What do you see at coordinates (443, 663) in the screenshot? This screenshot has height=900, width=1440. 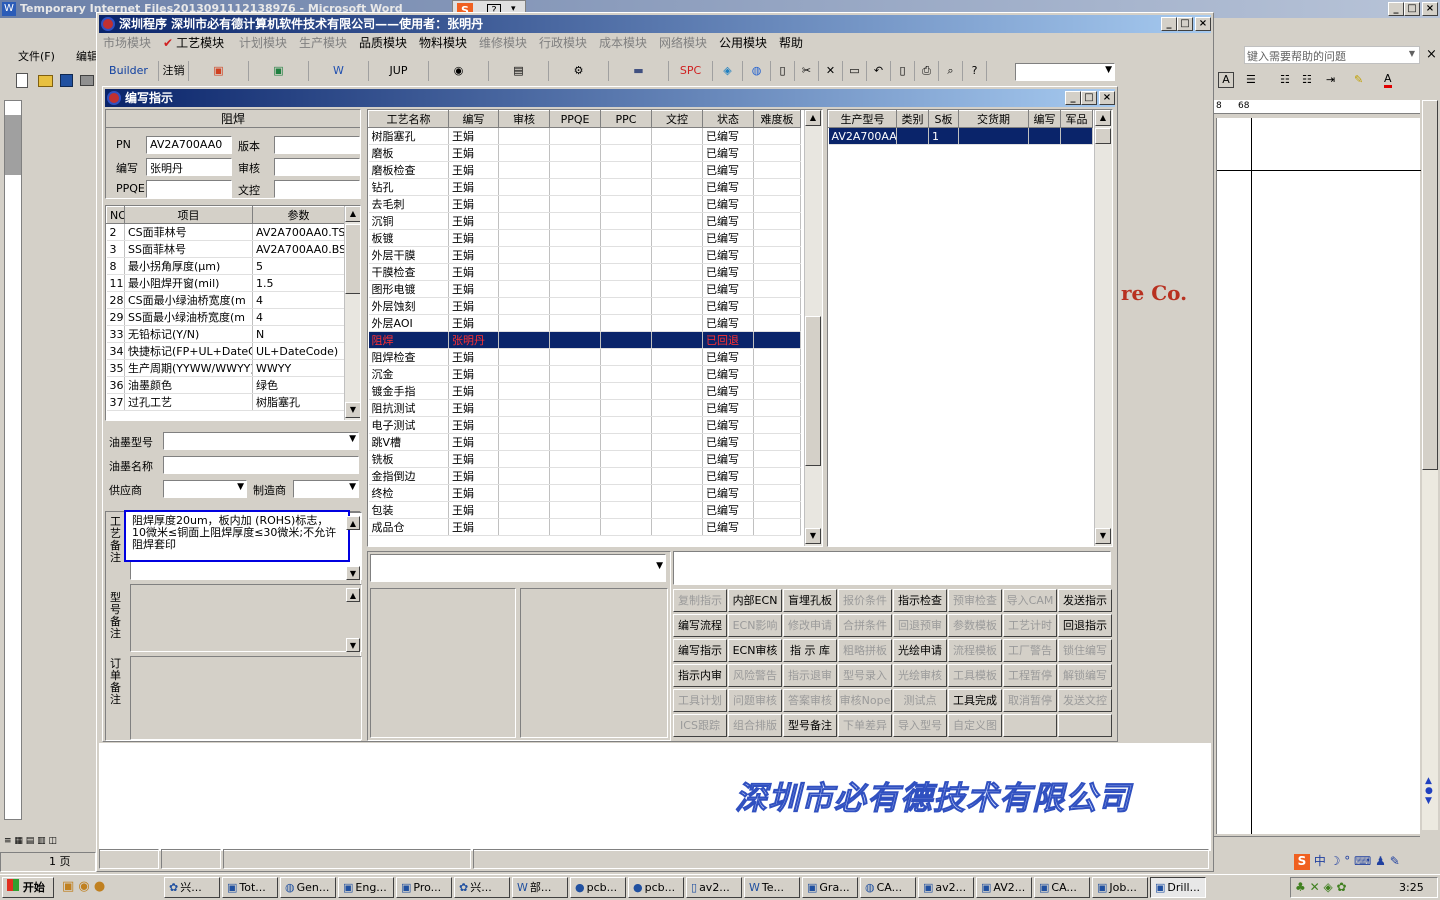 I see `bottom-list-left` at bounding box center [443, 663].